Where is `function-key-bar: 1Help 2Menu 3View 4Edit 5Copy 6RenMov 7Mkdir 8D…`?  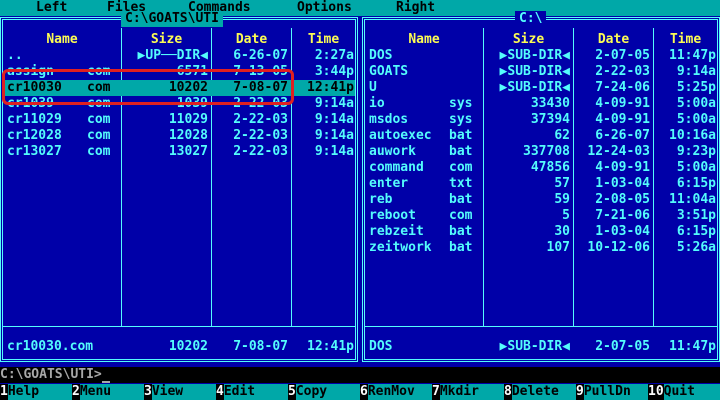
function-key-bar: 1Help 2Menu 3View 4Edit 5Copy 6RenMov 7Mkdir 8D… is located at coordinates (360, 392).